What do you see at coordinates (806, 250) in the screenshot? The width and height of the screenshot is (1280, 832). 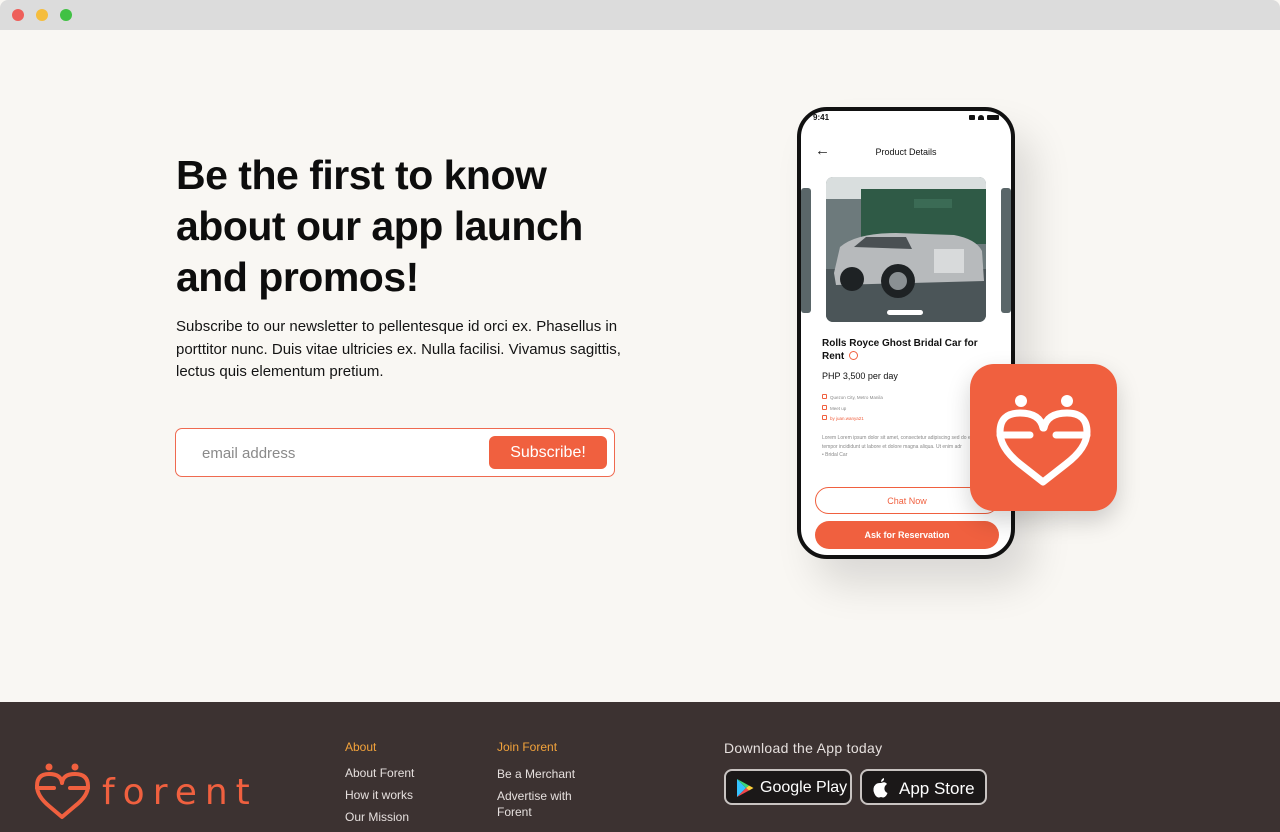 I see `carousel-prev-image` at bounding box center [806, 250].